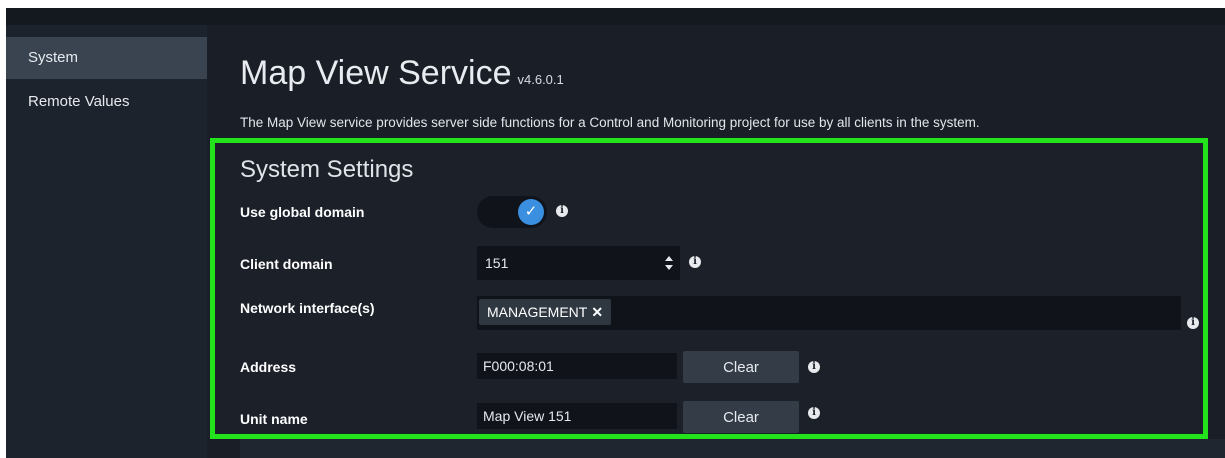 The image size is (1225, 458). I want to click on version-label: v4.6.0.1, so click(540, 79).